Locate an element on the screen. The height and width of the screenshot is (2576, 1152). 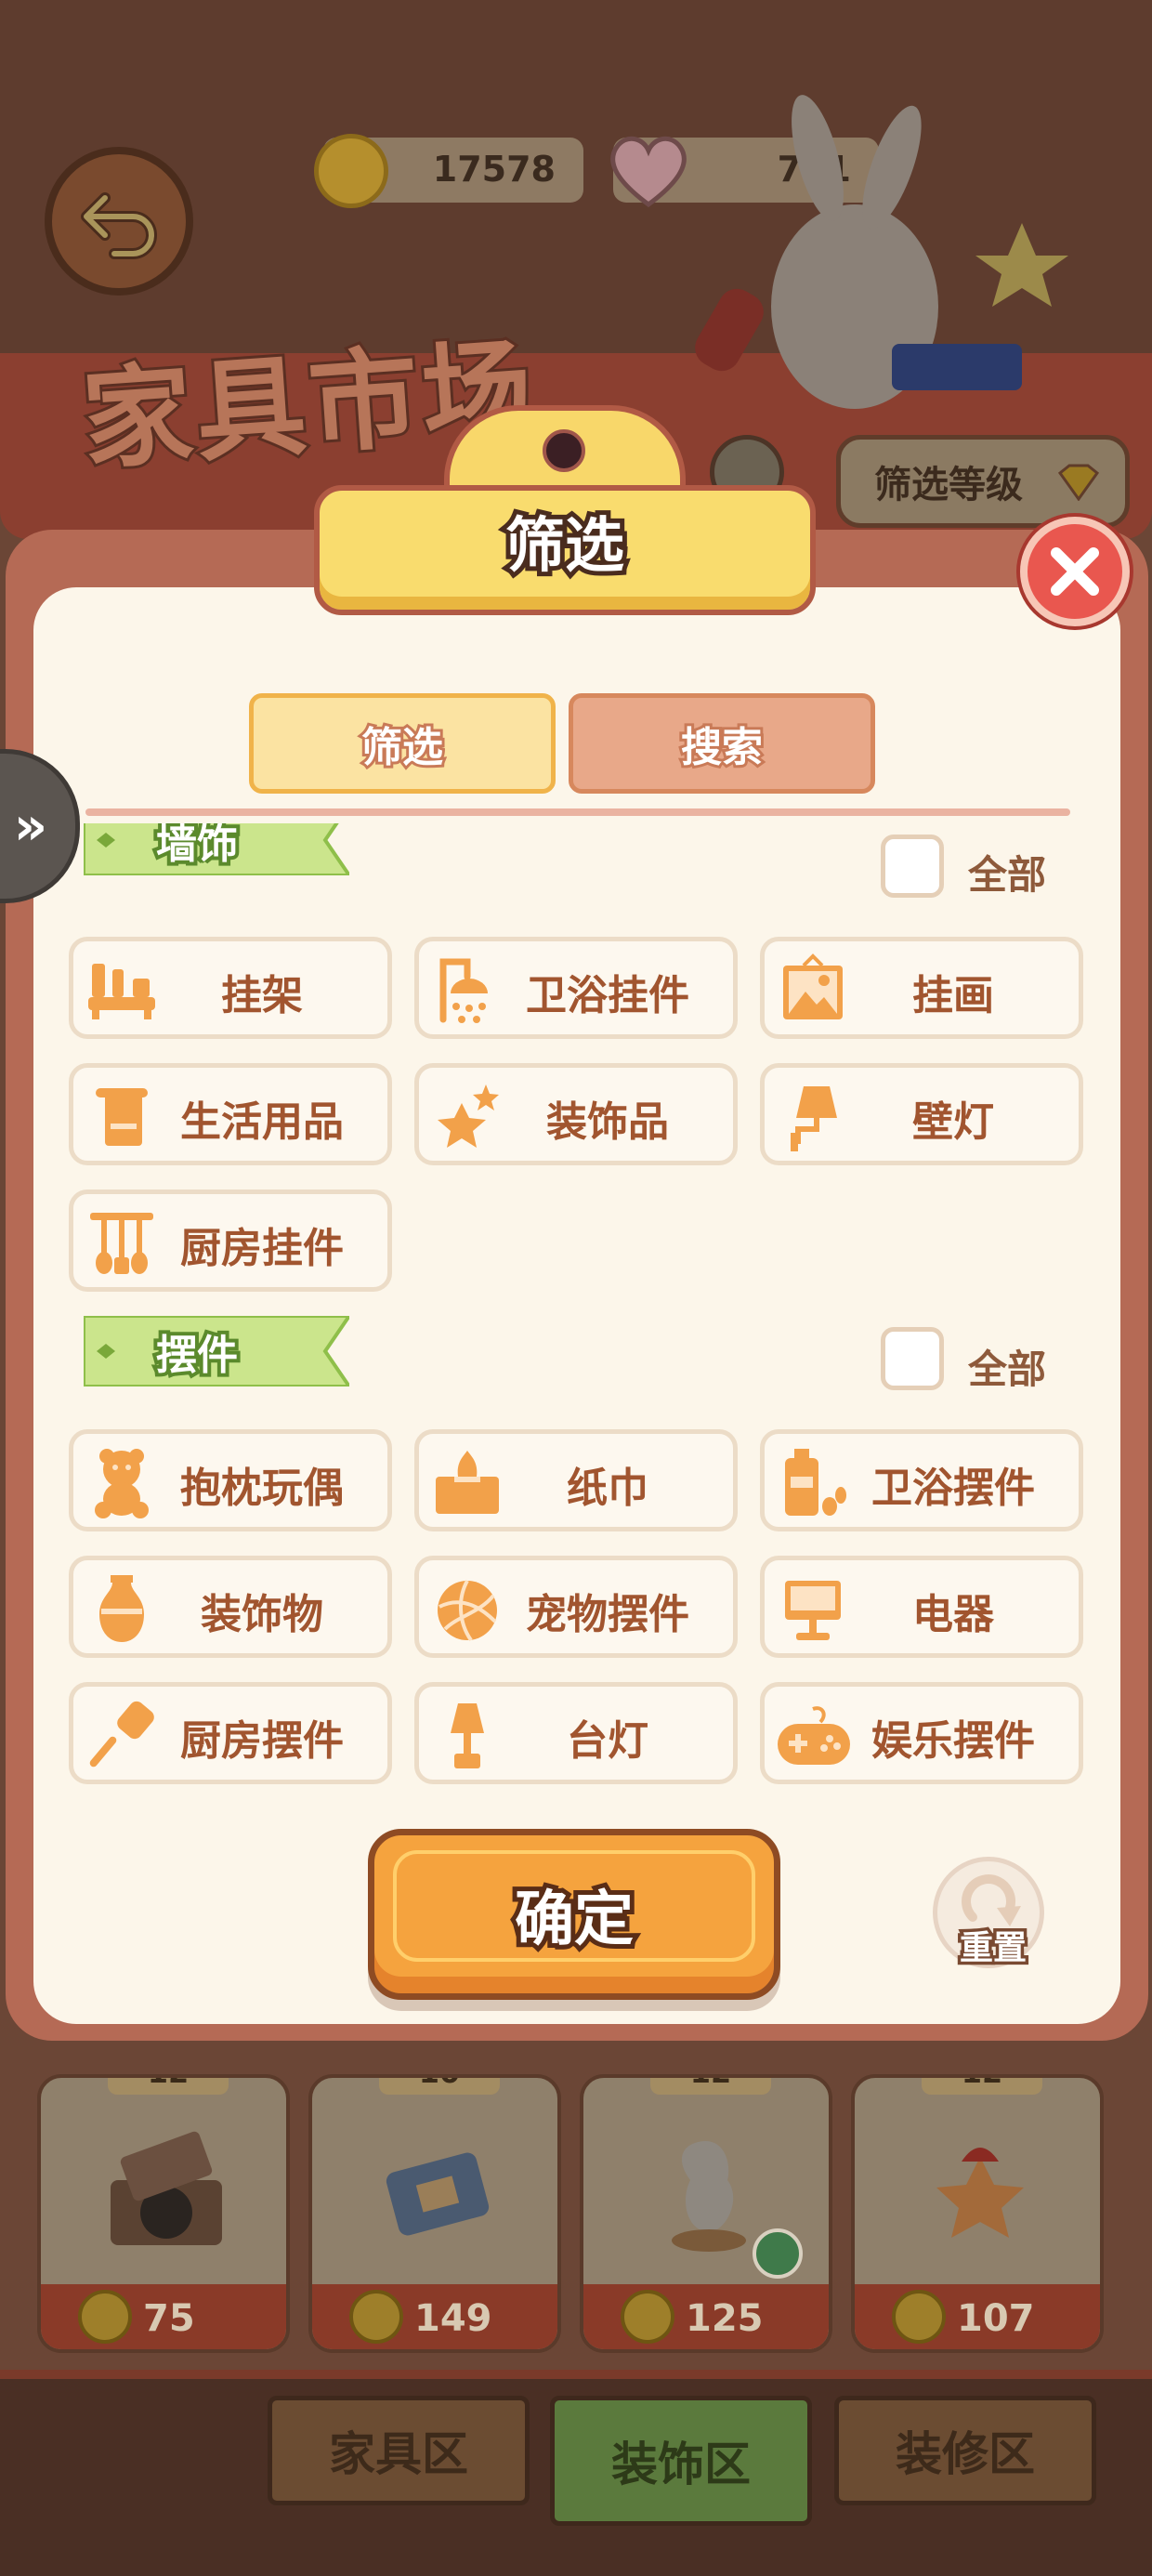
teddy-bear-icon is located at coordinates (122, 1483).